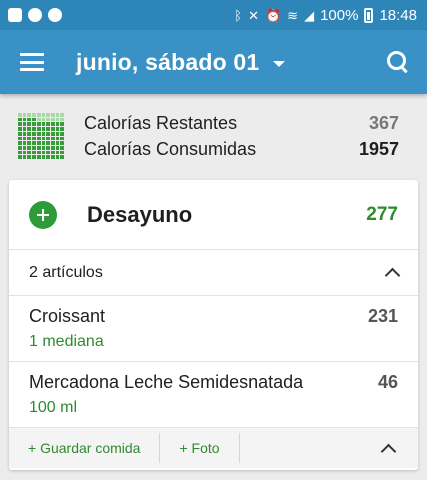 Image resolution: width=427 pixels, height=480 pixels. Describe the element at coordinates (213, 273) in the screenshot. I see `items-toggle: 2 artículos` at that location.